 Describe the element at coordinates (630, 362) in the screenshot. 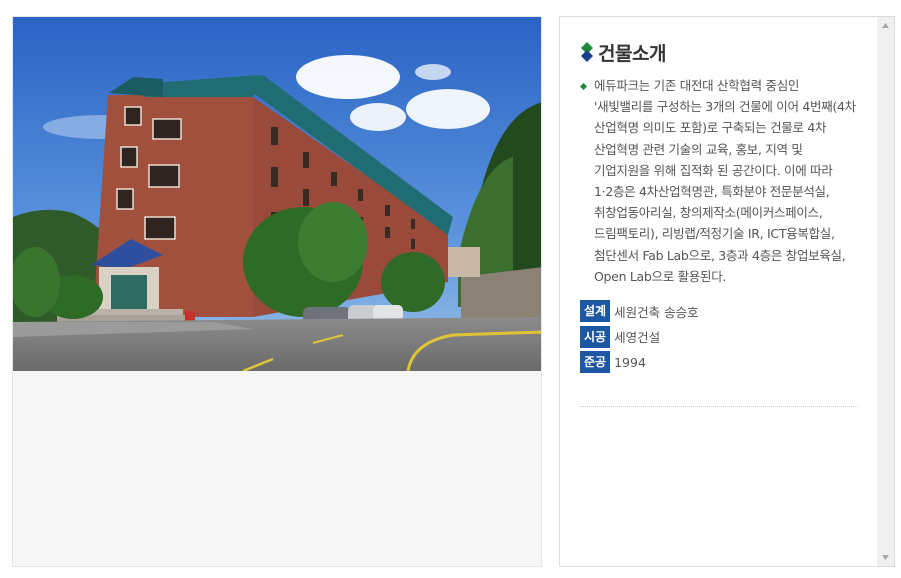

I see `credit-value: 1994` at that location.